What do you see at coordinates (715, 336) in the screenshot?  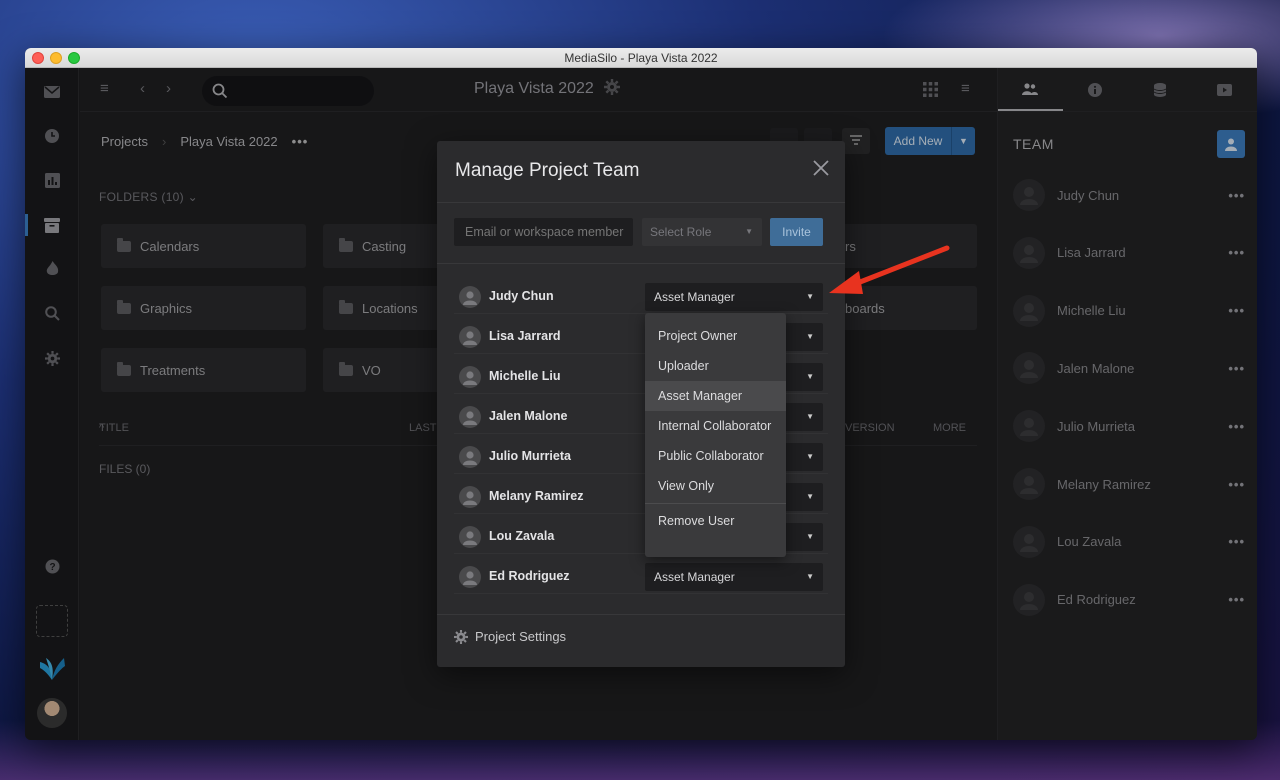 I see `role-option: Project Owner` at bounding box center [715, 336].